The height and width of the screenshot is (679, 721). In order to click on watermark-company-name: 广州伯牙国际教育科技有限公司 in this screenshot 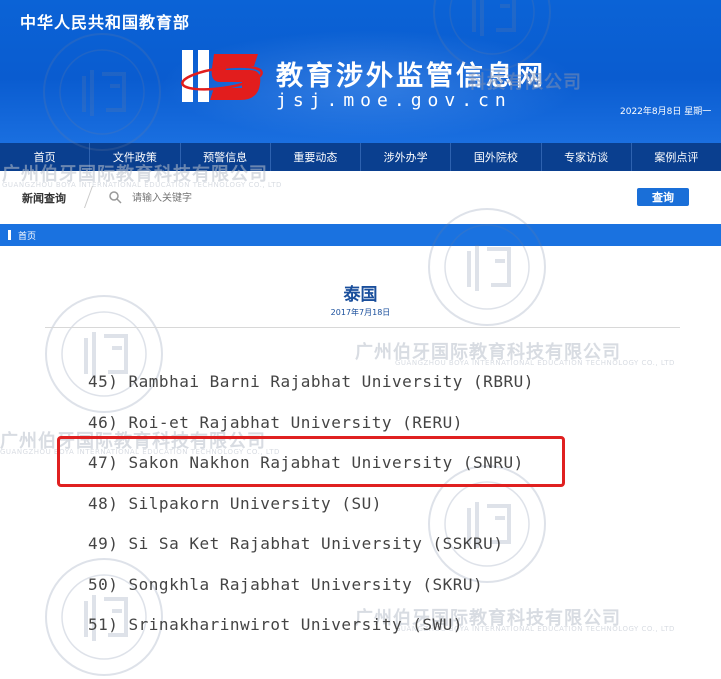, I will do `click(488, 352)`.